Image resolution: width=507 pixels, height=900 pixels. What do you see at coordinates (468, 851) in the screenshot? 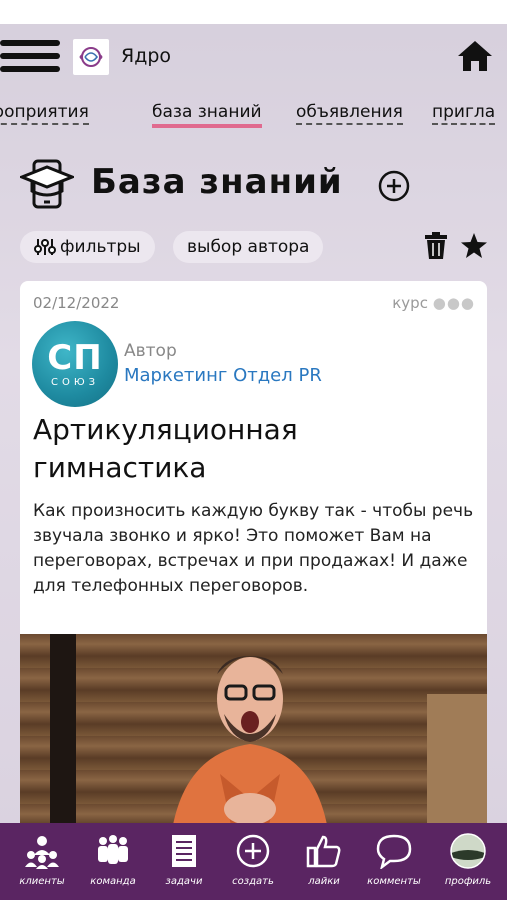
I see `profile-icon` at bounding box center [468, 851].